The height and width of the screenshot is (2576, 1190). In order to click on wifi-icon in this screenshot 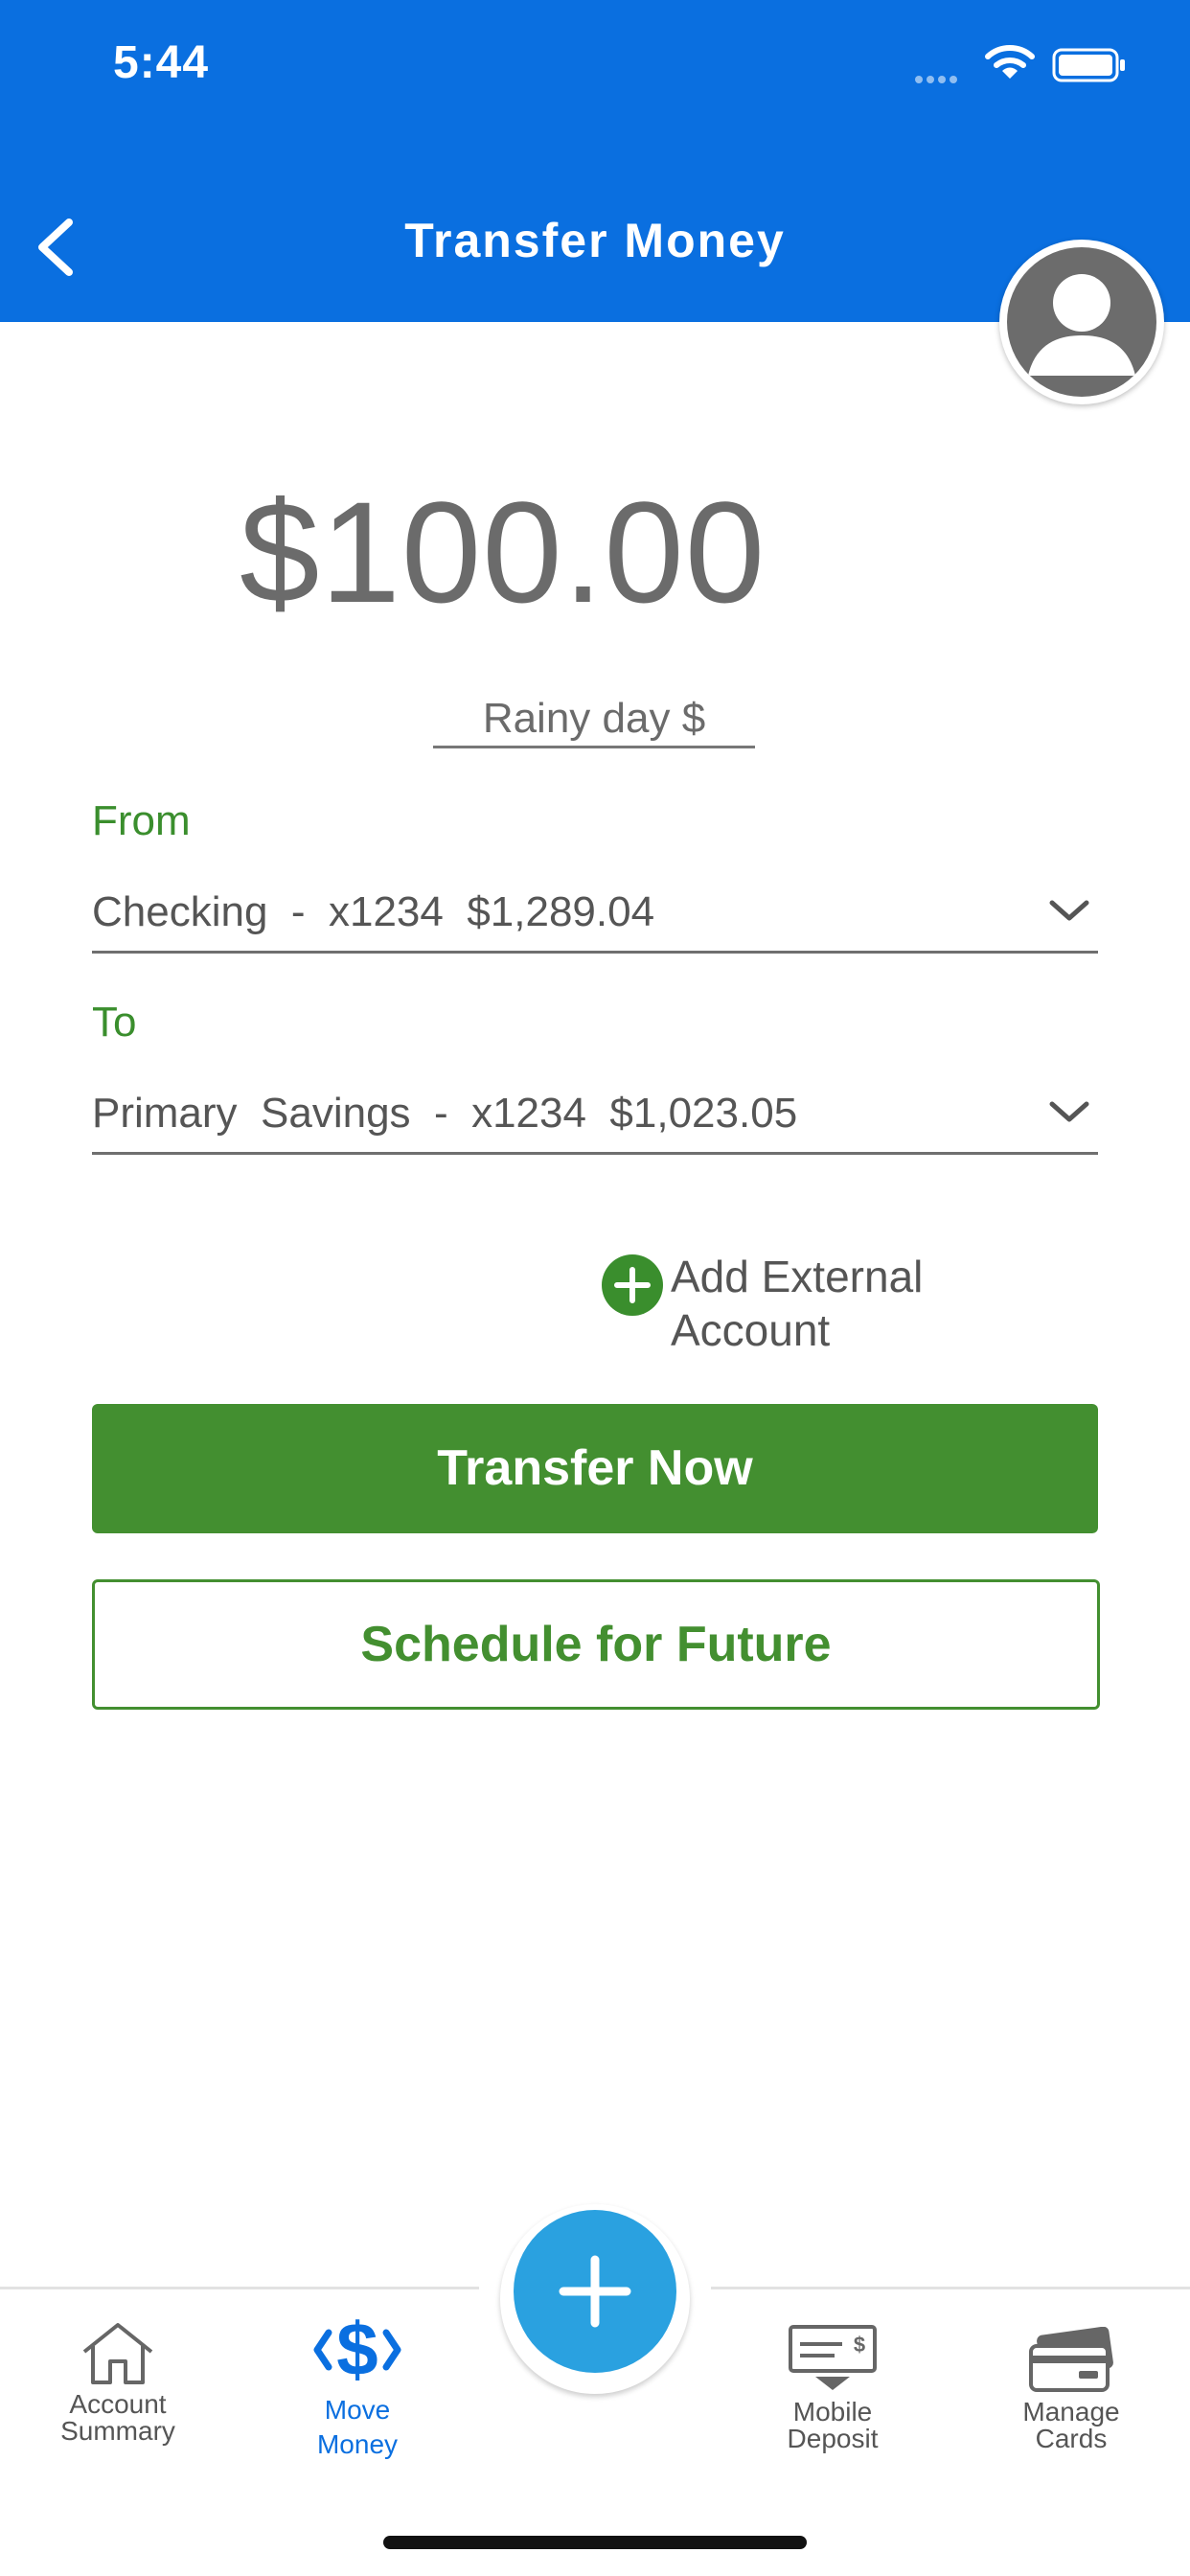, I will do `click(1010, 64)`.